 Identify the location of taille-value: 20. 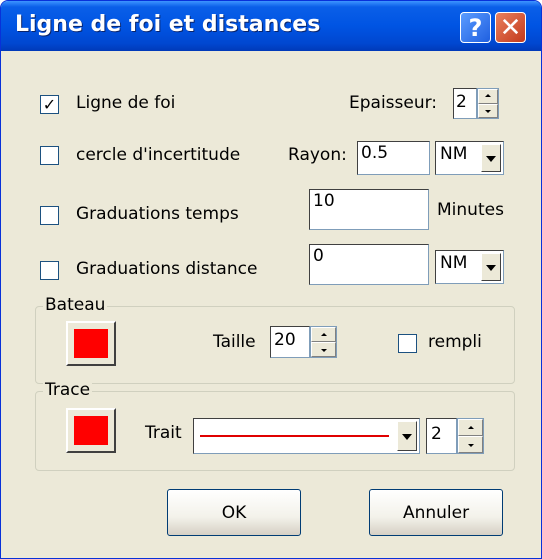
(285, 340).